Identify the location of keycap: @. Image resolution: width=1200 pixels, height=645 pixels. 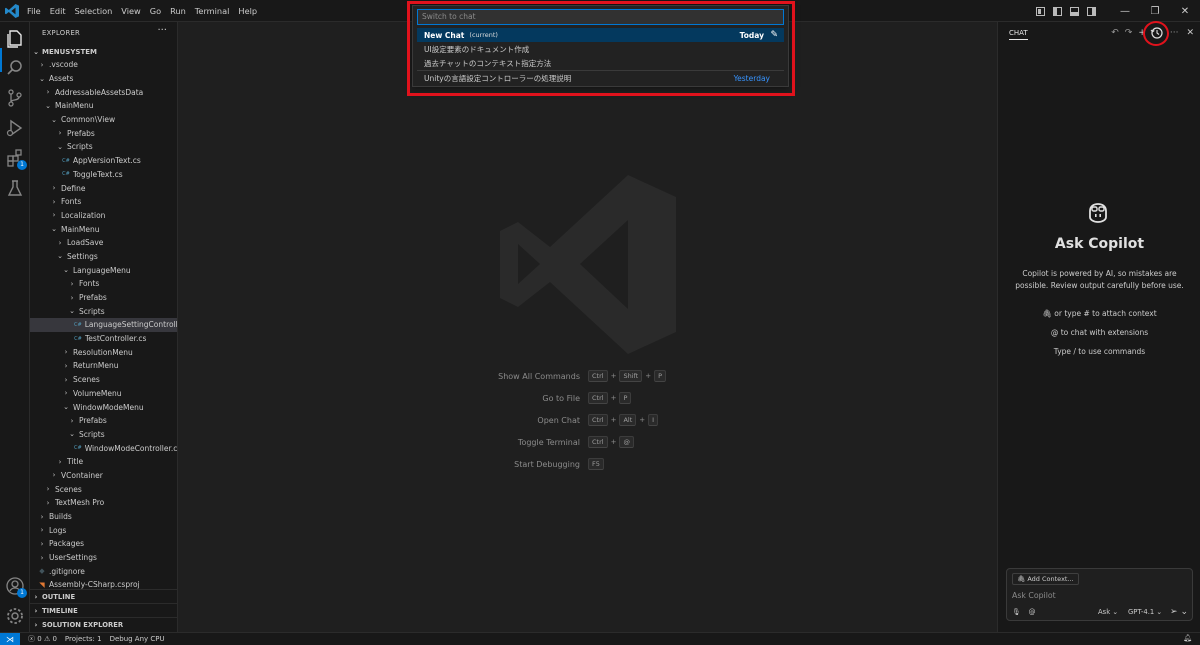
(626, 442).